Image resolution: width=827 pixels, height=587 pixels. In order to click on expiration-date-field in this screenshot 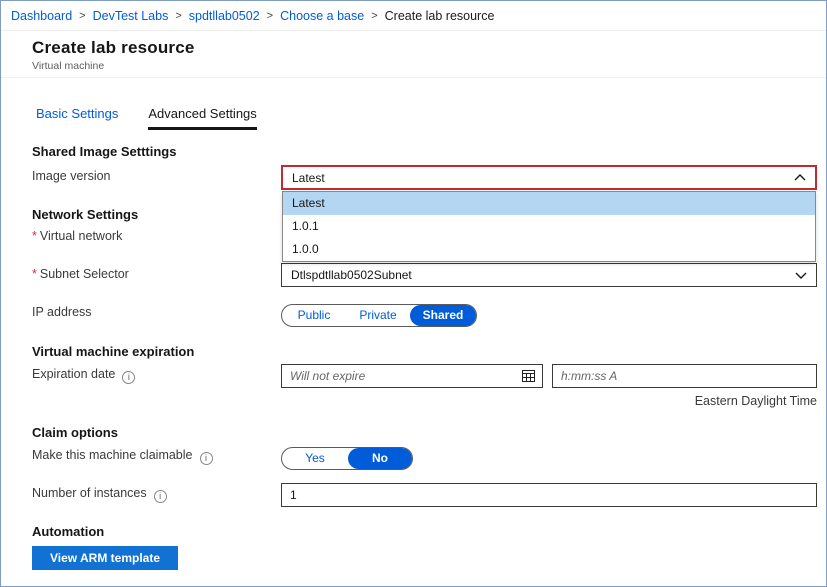, I will do `click(412, 376)`.